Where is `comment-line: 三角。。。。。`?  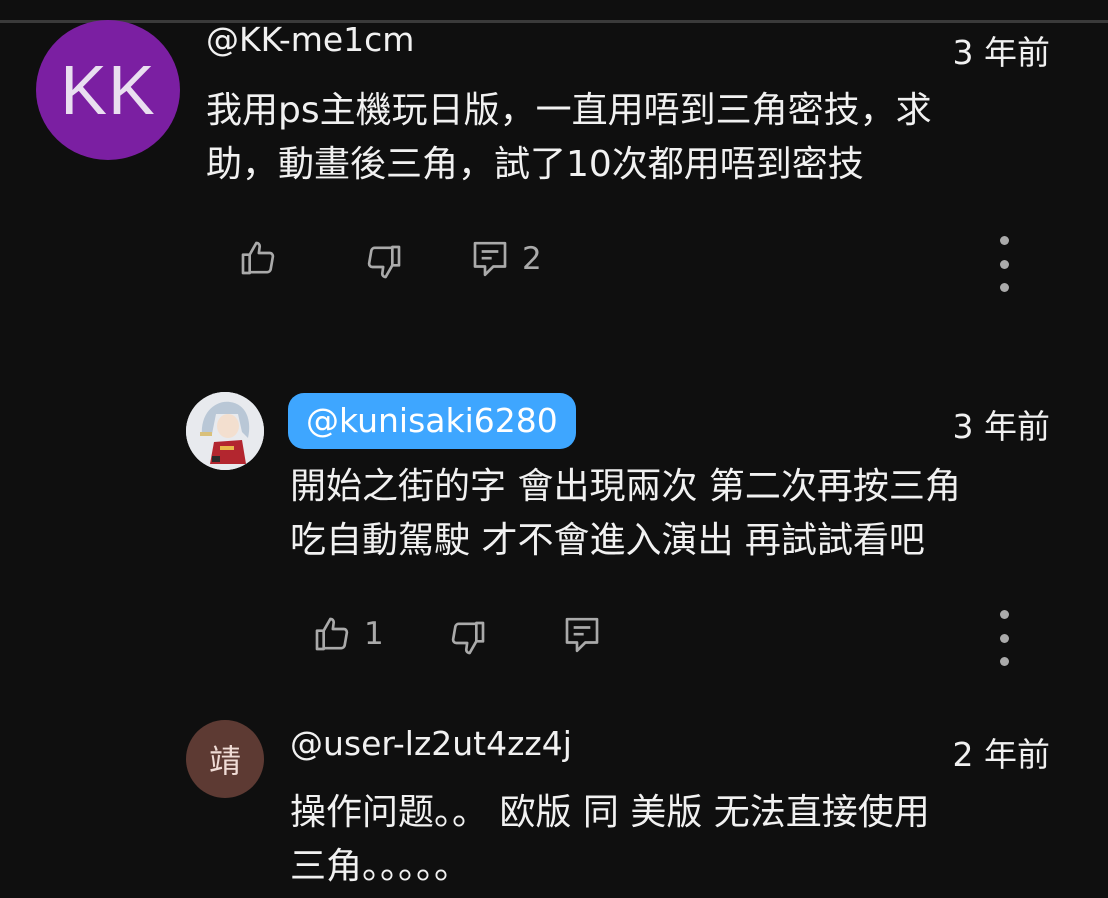
comment-line: 三角。。。。。 is located at coordinates (380, 866).